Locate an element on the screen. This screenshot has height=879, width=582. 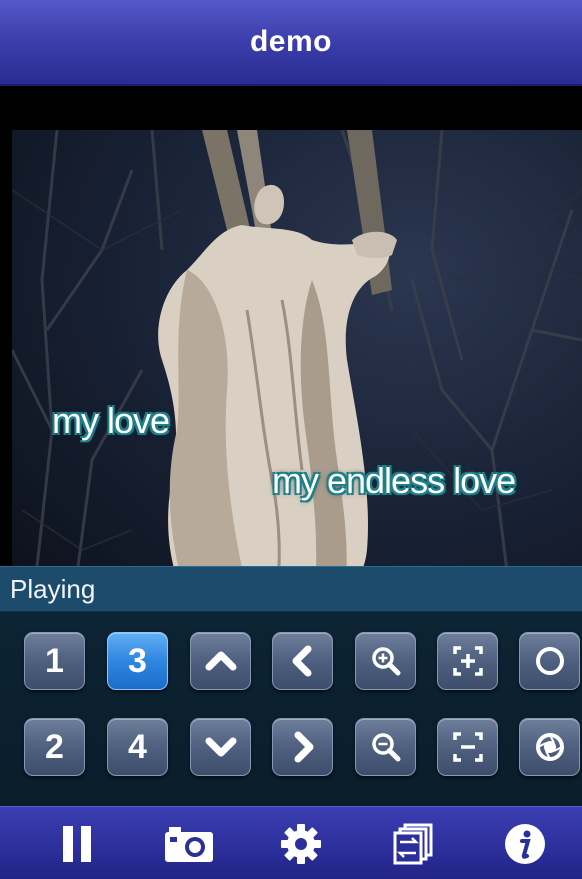
channel-1-button: 1 is located at coordinates (54, 661).